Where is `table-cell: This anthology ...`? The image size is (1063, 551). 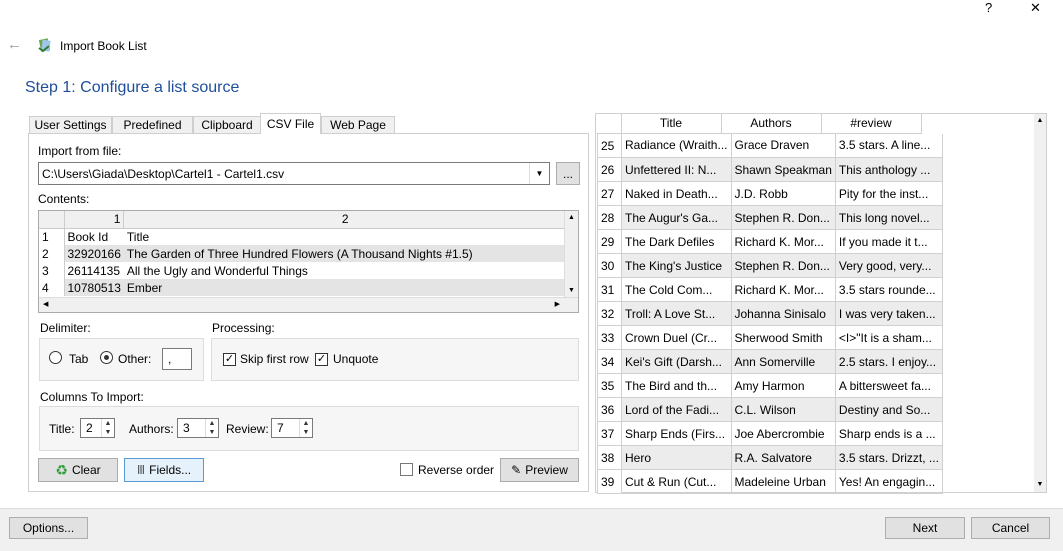 table-cell: This anthology ... is located at coordinates (889, 169).